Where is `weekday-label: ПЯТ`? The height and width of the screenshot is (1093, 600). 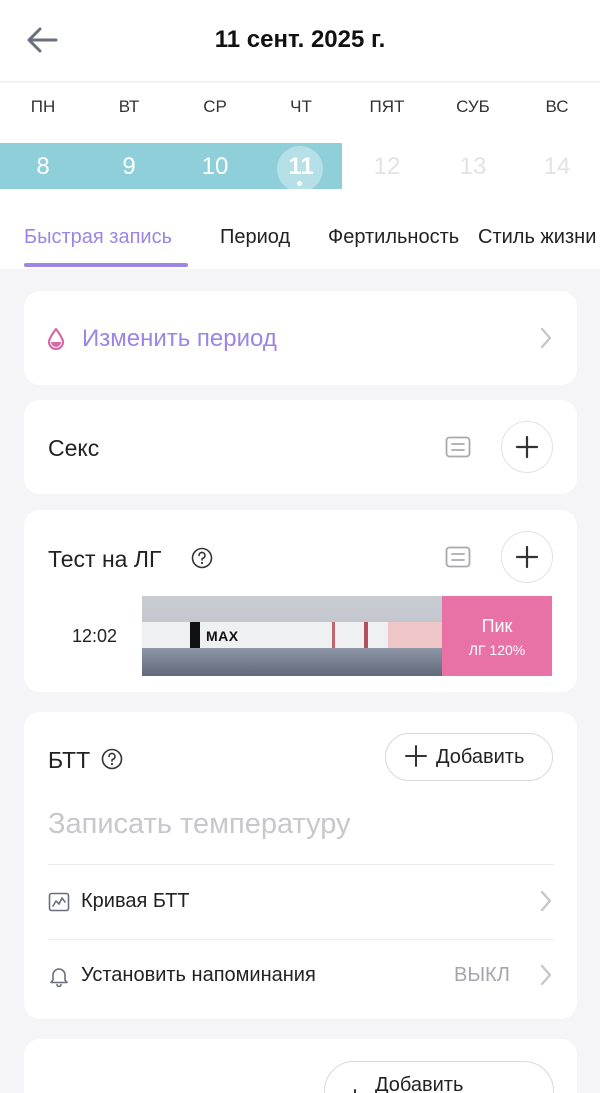 weekday-label: ПЯТ is located at coordinates (387, 106).